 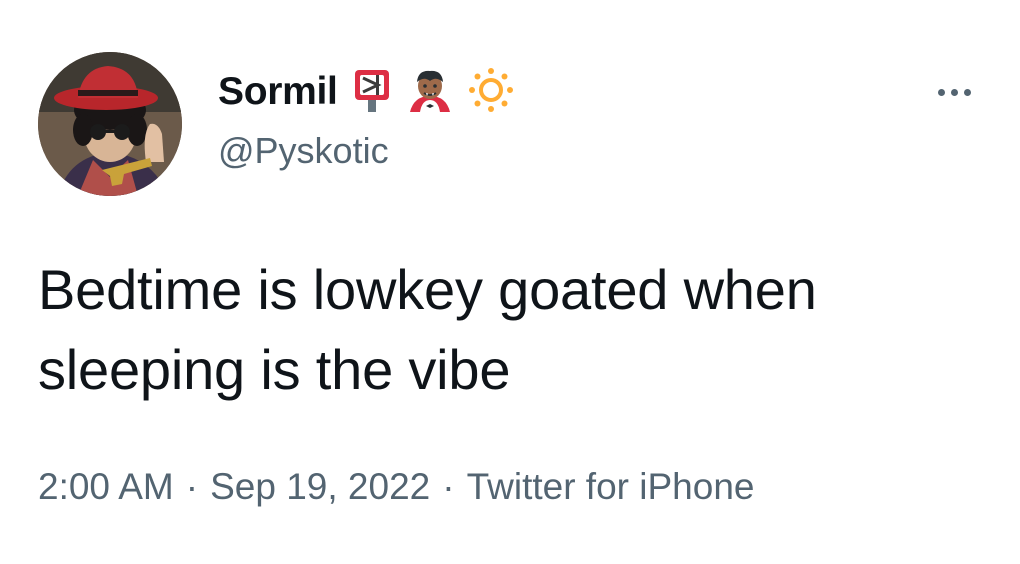 What do you see at coordinates (278, 92) in the screenshot?
I see `author-display-name: Sormil` at bounding box center [278, 92].